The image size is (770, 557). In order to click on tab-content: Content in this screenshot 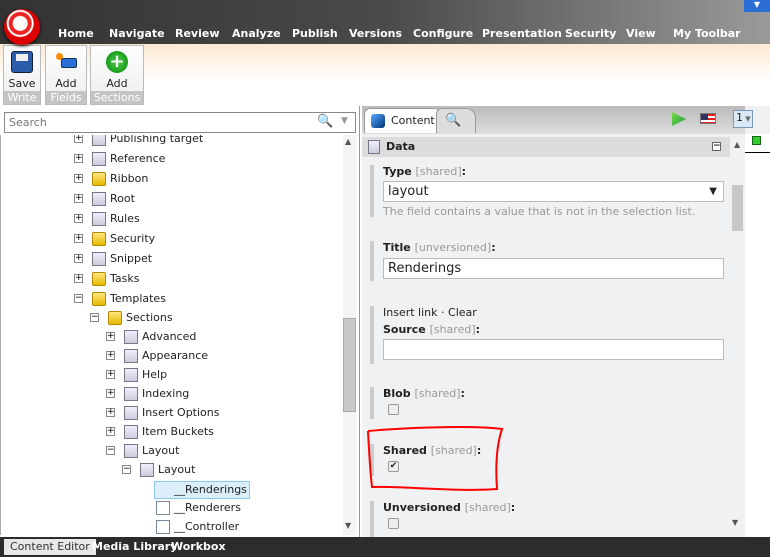, I will do `click(404, 120)`.